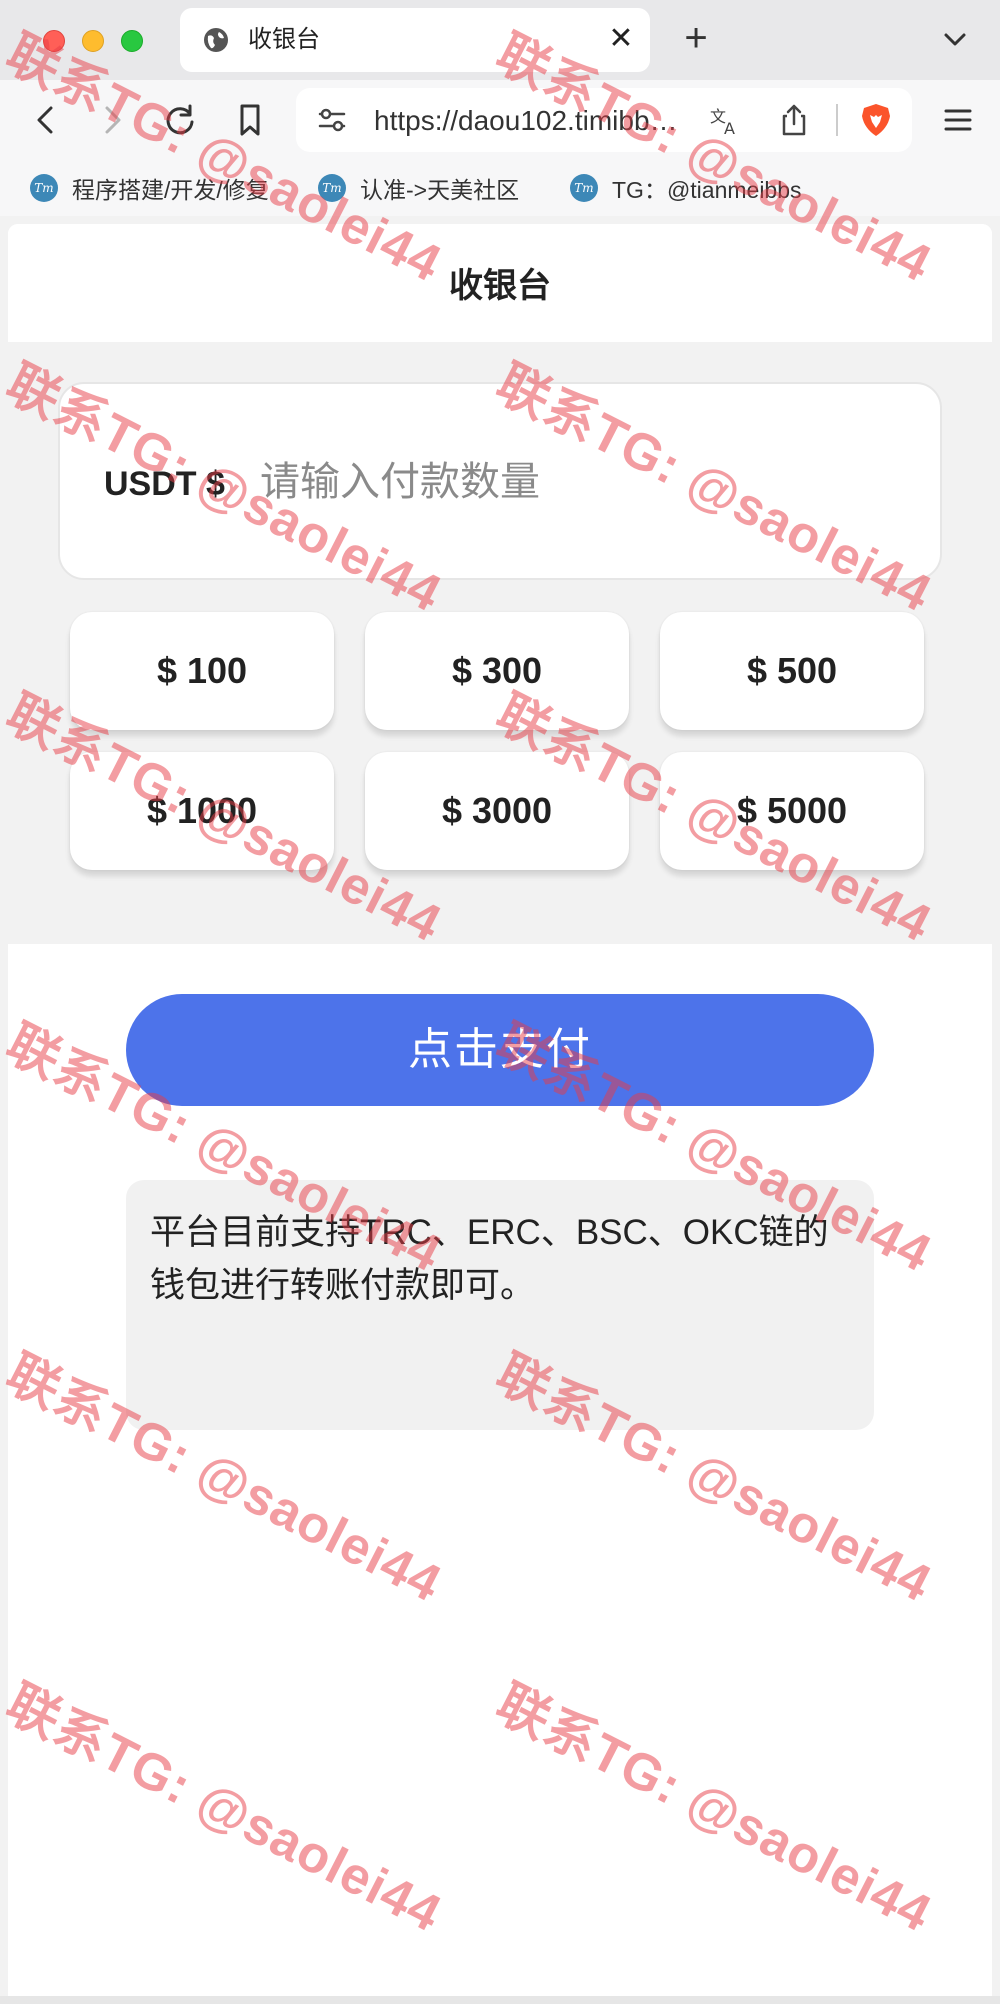 This screenshot has height=2004, width=1000. I want to click on currency-label: USDT $, so click(164, 484).